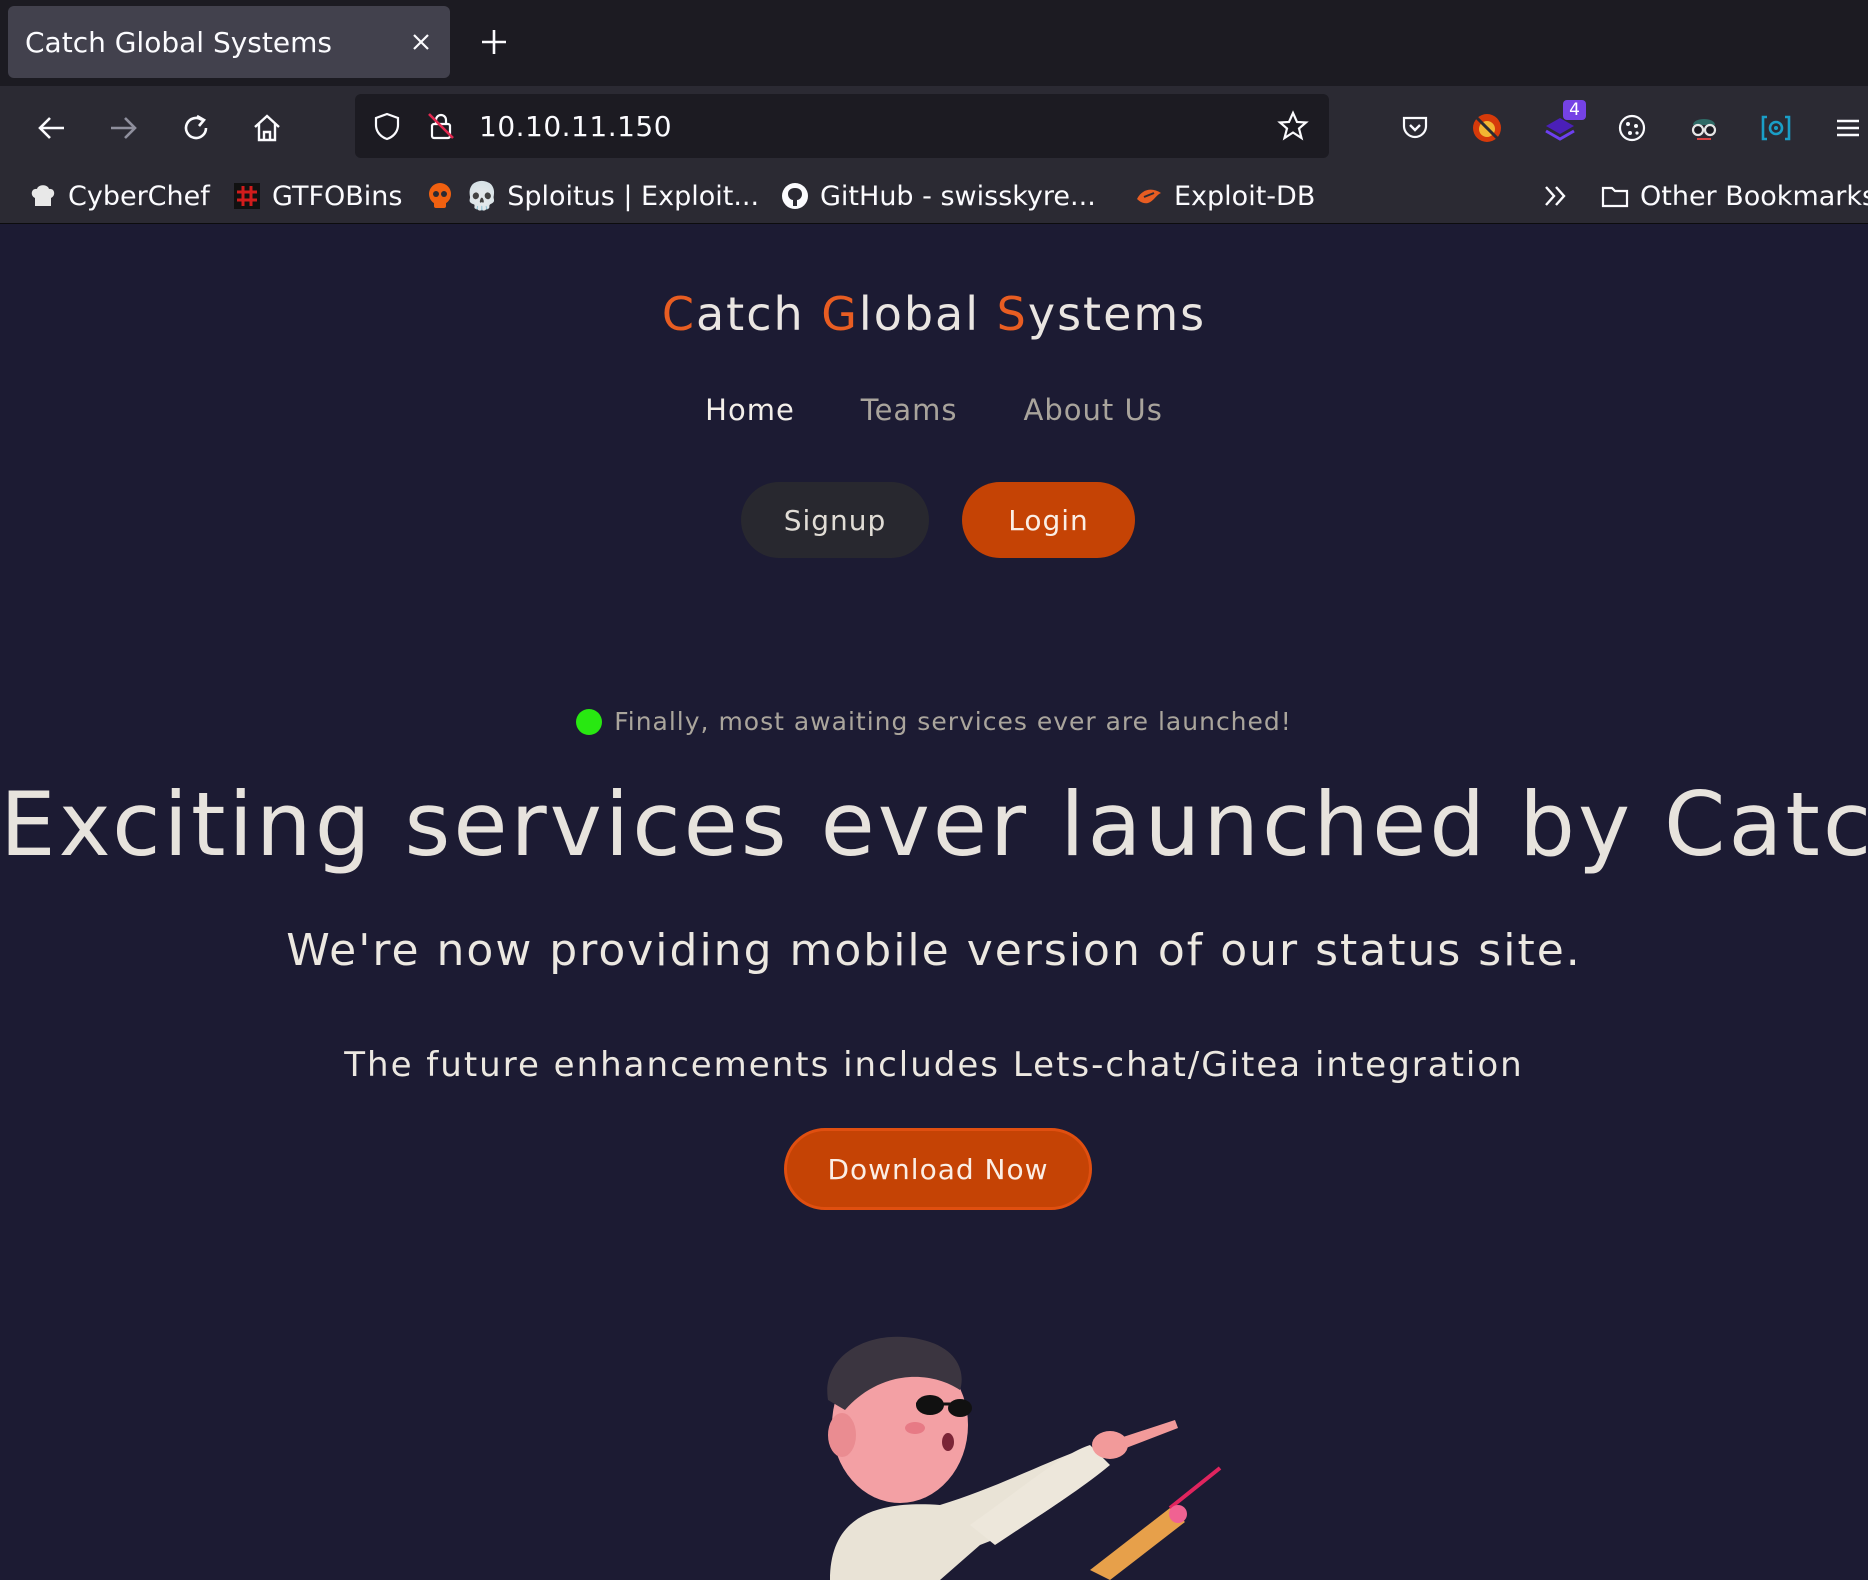 The height and width of the screenshot is (1580, 1868). Describe the element at coordinates (387, 126) in the screenshot. I see `tracking-shield-icon` at that location.